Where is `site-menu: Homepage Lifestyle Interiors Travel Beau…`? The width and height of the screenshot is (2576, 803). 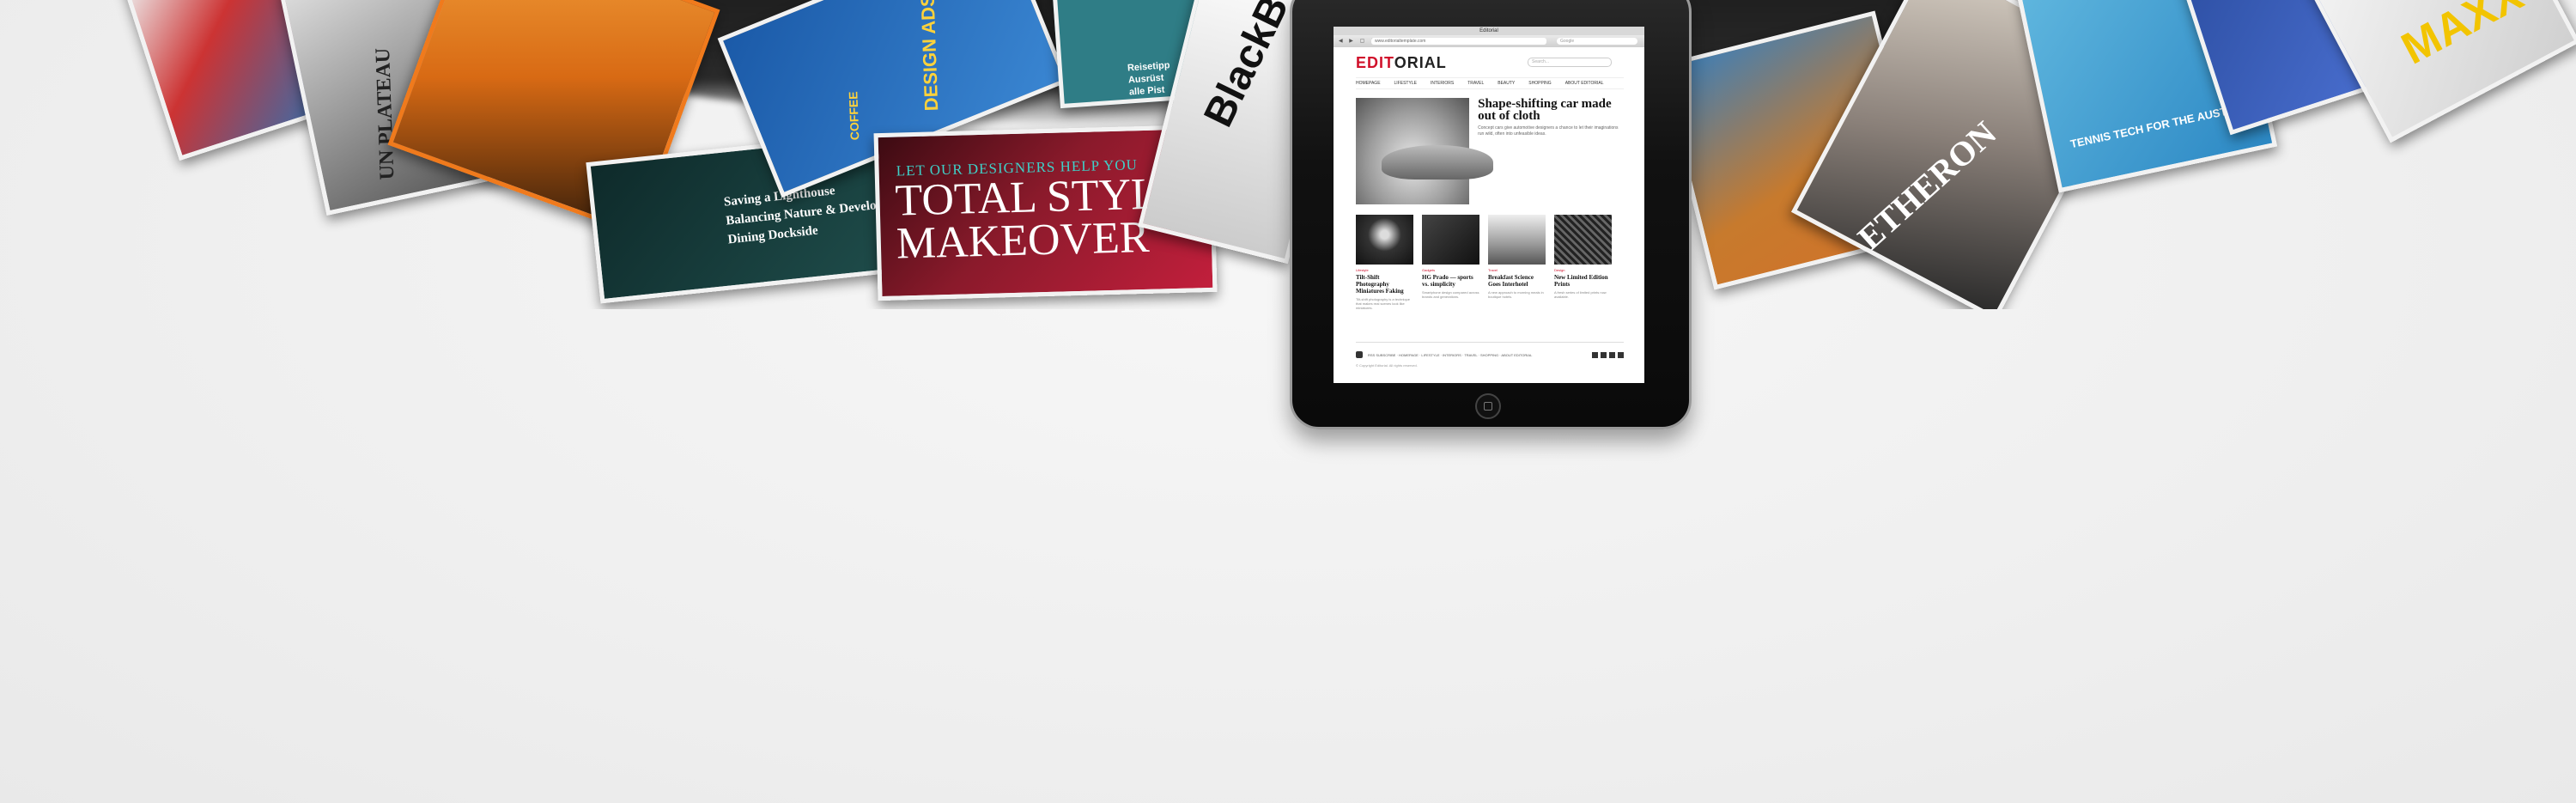
site-menu: Homepage Lifestyle Interiors Travel Beau… is located at coordinates (1490, 83).